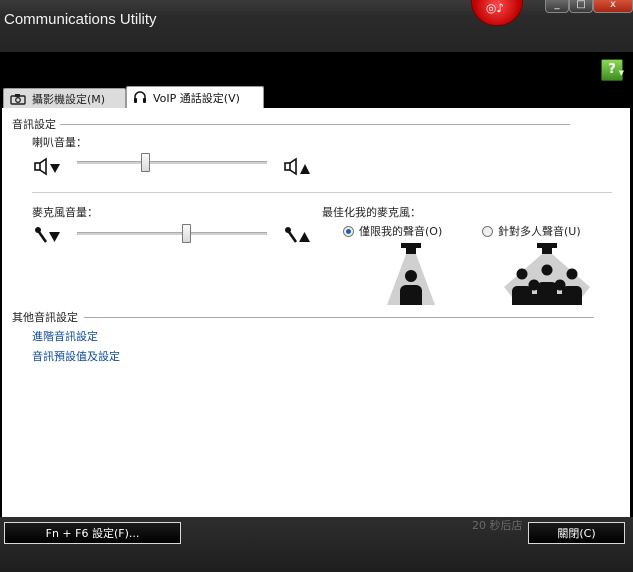 The width and height of the screenshot is (633, 572). What do you see at coordinates (80, 19) in the screenshot?
I see `window-title: Communications Utility` at bounding box center [80, 19].